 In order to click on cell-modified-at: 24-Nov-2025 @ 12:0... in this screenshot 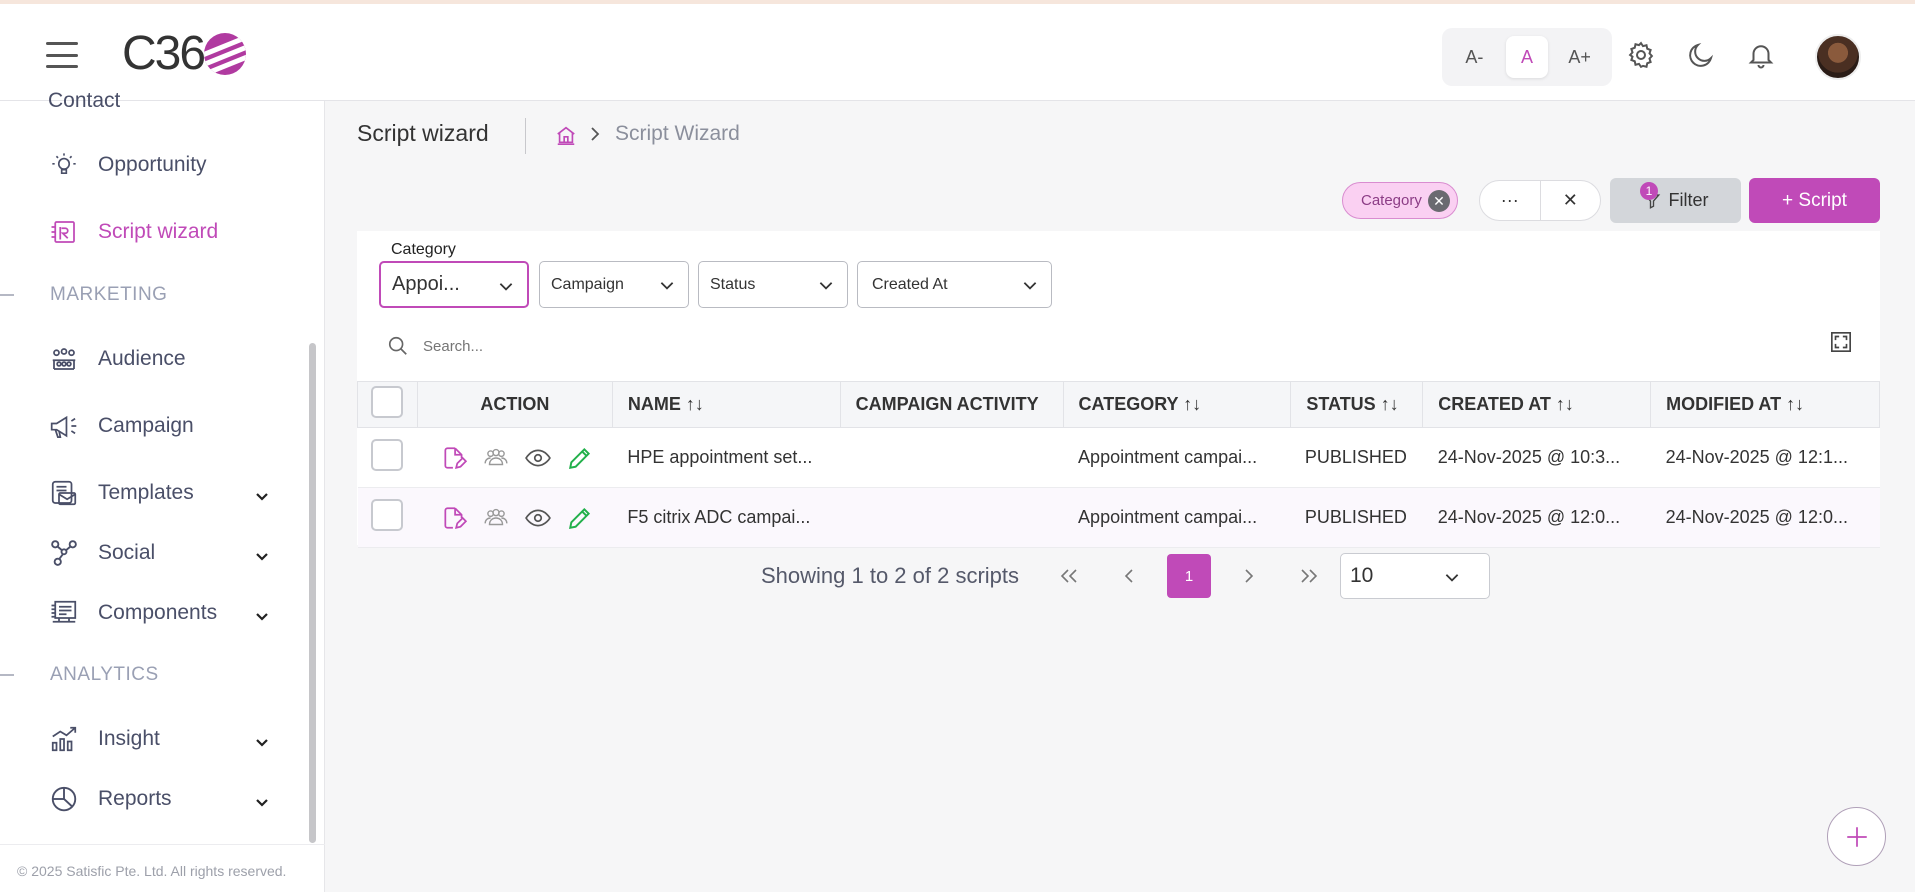, I will do `click(1765, 517)`.